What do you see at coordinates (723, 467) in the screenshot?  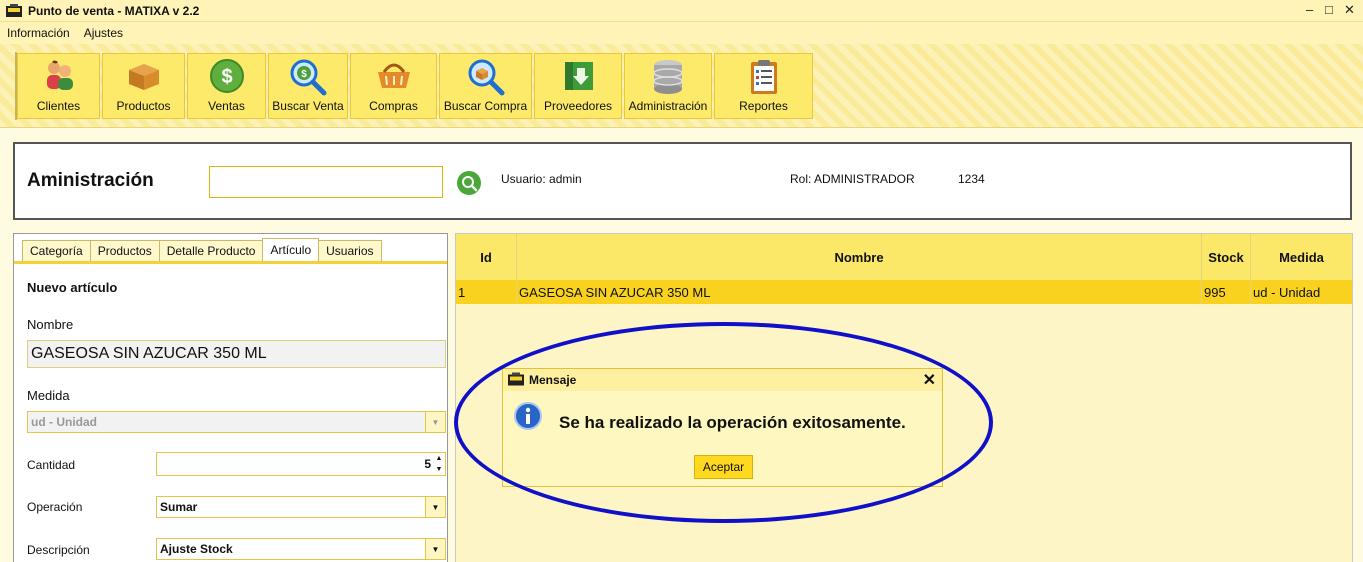 I see `accept-button: Aceptar` at bounding box center [723, 467].